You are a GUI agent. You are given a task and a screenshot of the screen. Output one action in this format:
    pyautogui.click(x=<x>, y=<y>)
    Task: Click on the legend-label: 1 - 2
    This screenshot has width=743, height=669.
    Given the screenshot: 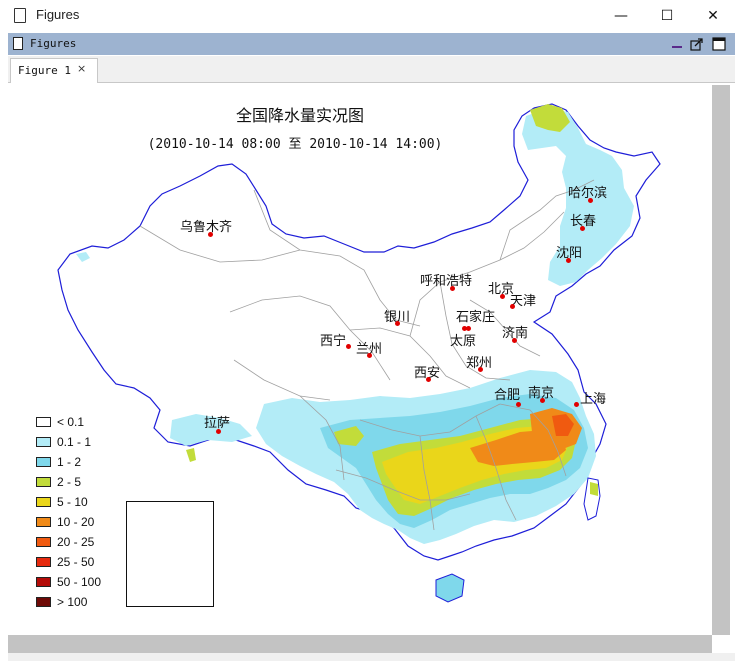 What is the action you would take?
    pyautogui.click(x=69, y=462)
    